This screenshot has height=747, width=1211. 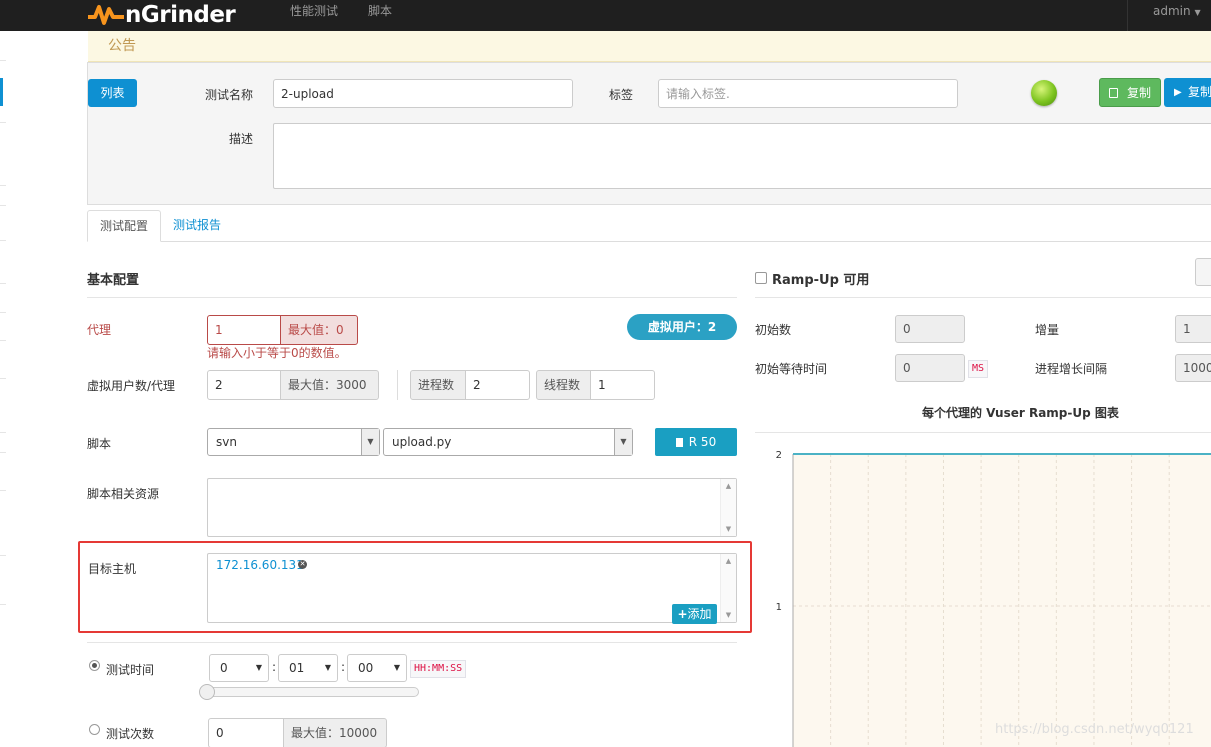 What do you see at coordinates (472, 588) in the screenshot?
I see `target-host-box: 172.16.60.131 ✕ +添加 ▲ ▼` at bounding box center [472, 588].